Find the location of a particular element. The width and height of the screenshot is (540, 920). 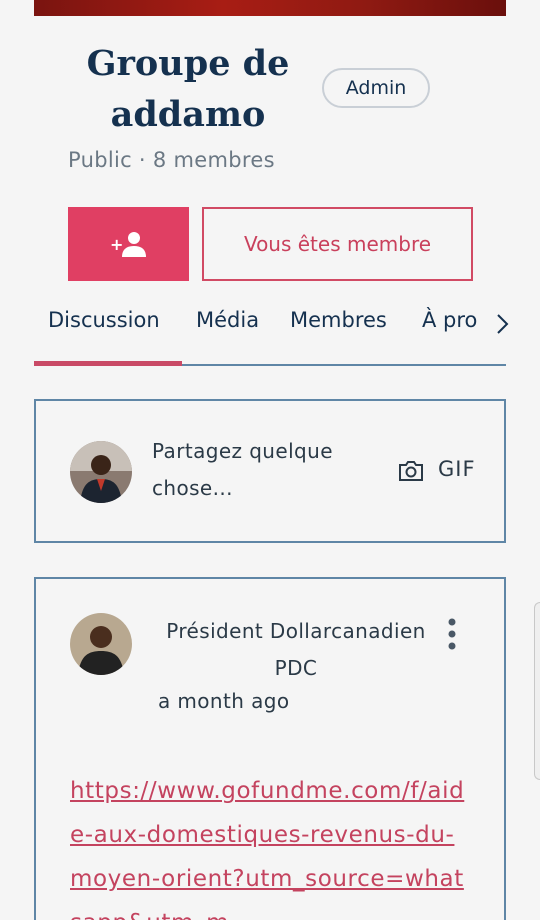

tab-media: Média is located at coordinates (227, 320).